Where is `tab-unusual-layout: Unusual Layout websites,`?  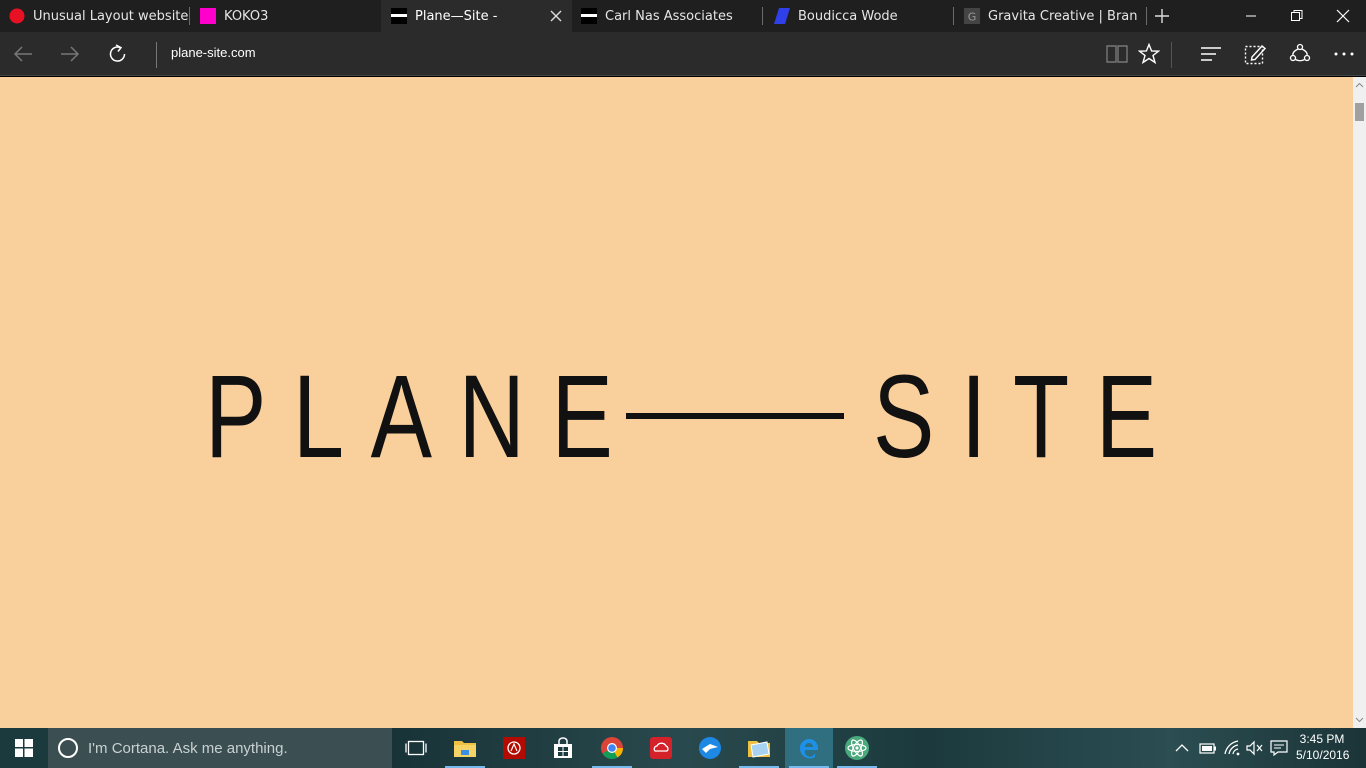 tab-unusual-layout: Unusual Layout websites, is located at coordinates (94, 16).